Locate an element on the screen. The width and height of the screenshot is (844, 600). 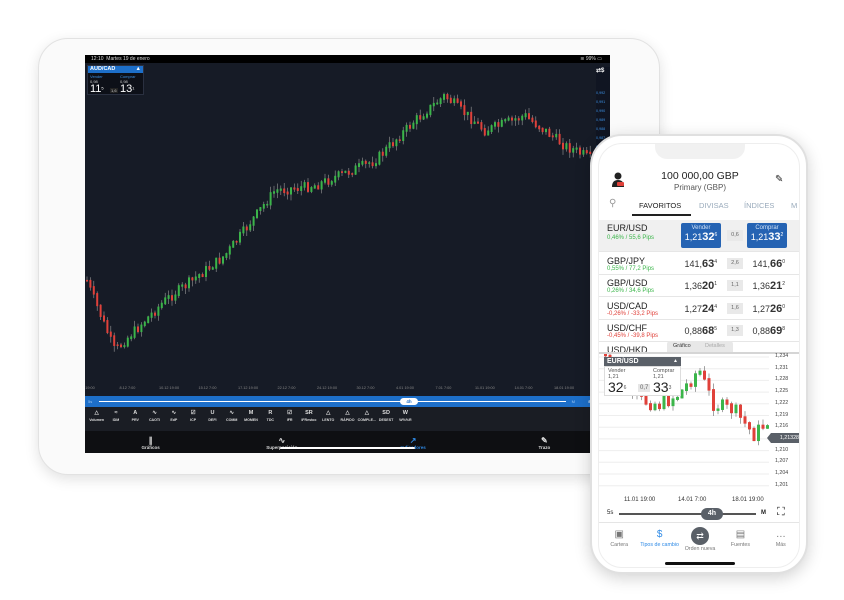
ask-big: 21 is located at coordinates (776, 286).